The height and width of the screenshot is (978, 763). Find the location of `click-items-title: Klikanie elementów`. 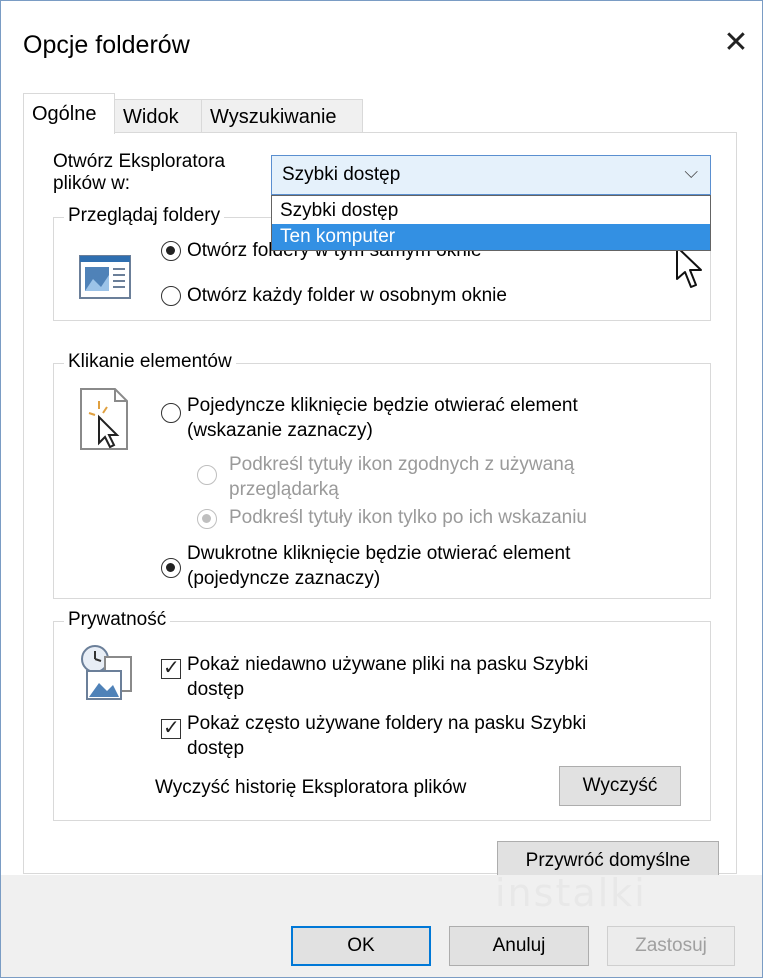

click-items-title: Klikanie elementów is located at coordinates (150, 362).